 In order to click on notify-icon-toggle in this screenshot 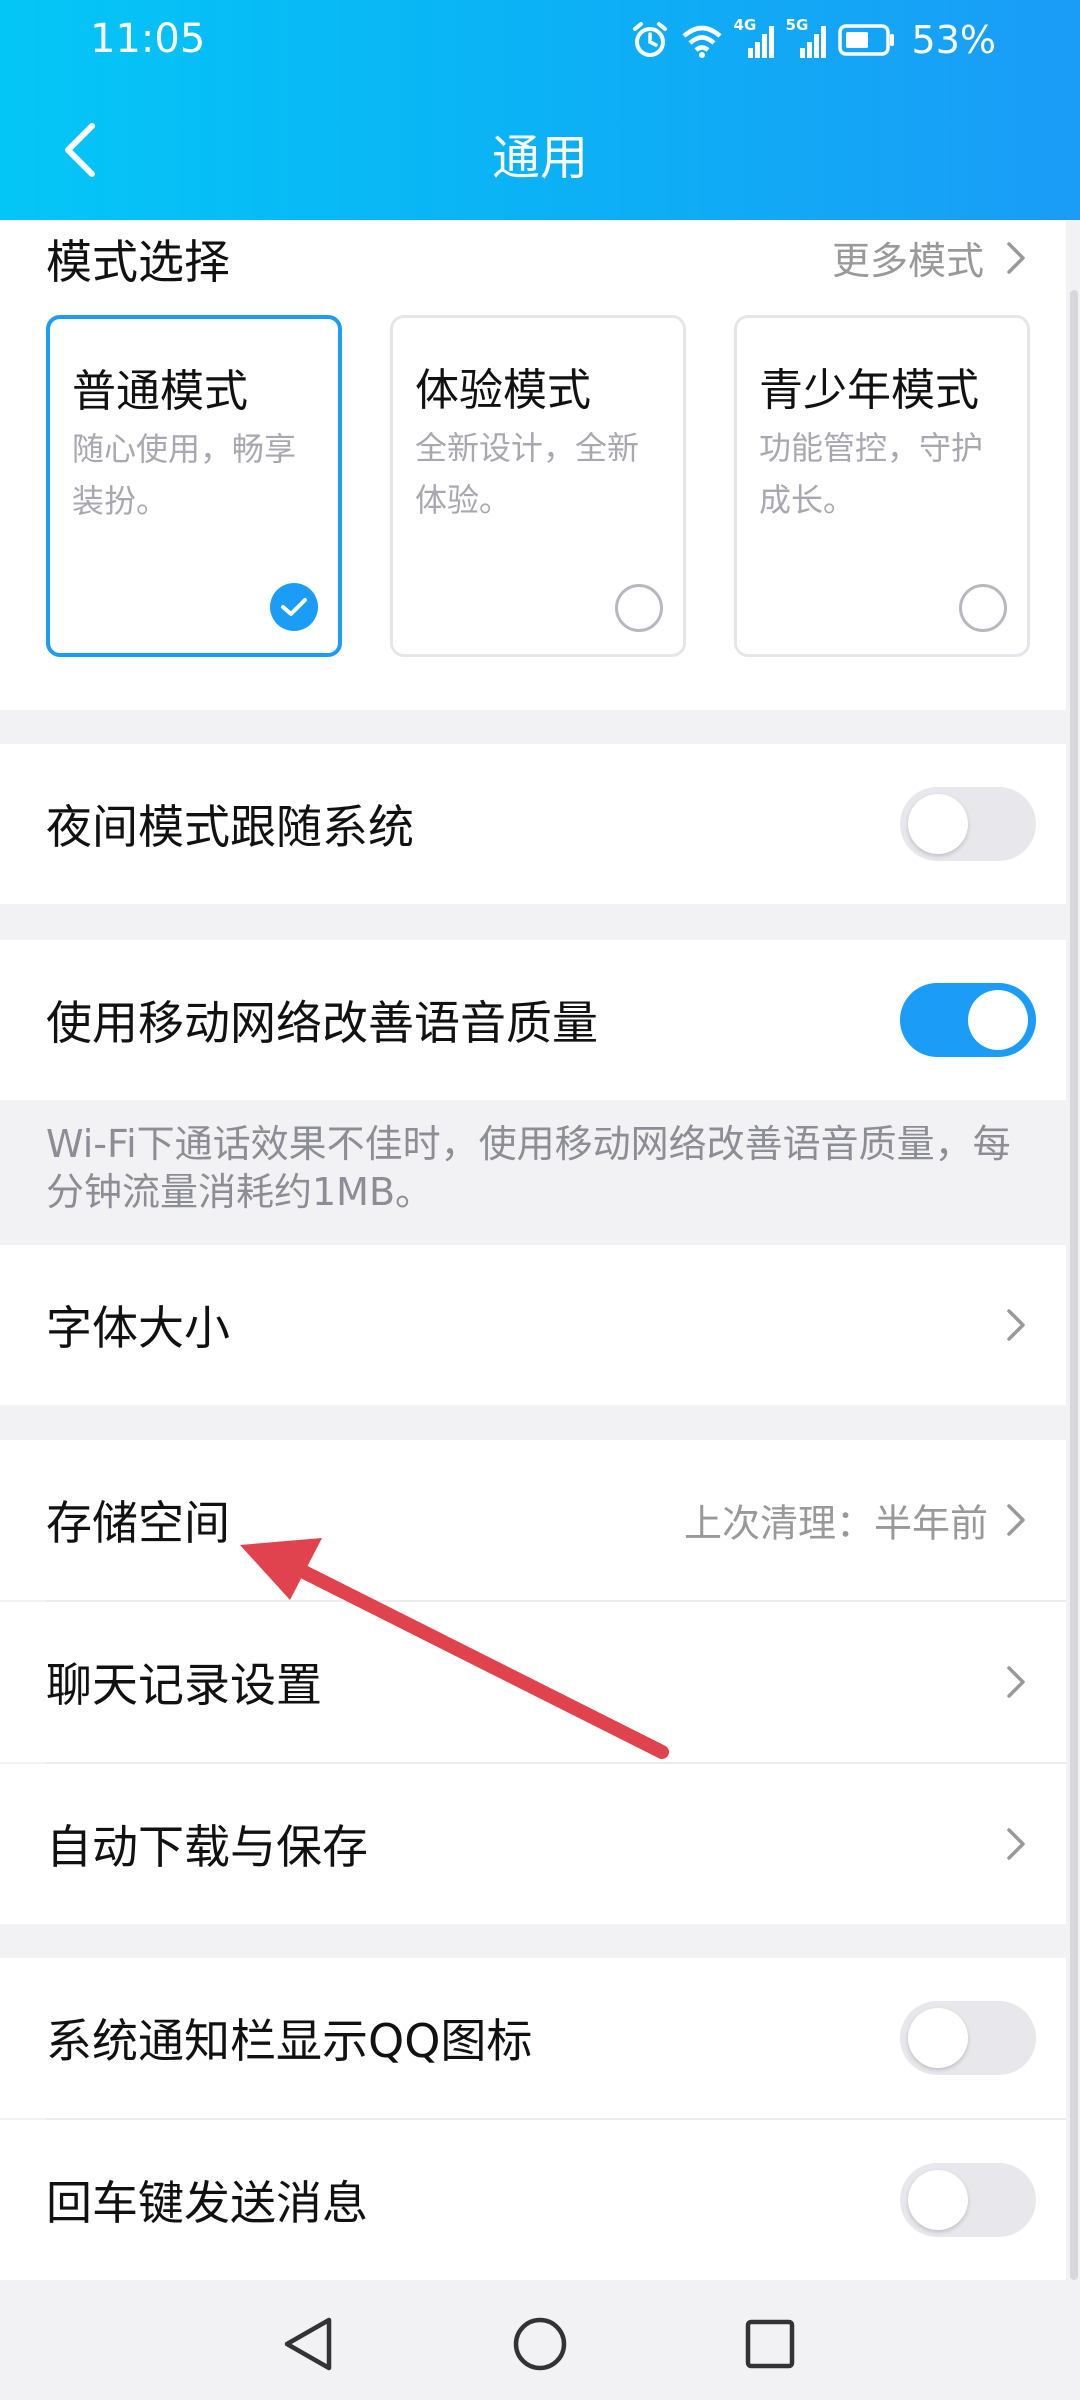, I will do `click(968, 2038)`.